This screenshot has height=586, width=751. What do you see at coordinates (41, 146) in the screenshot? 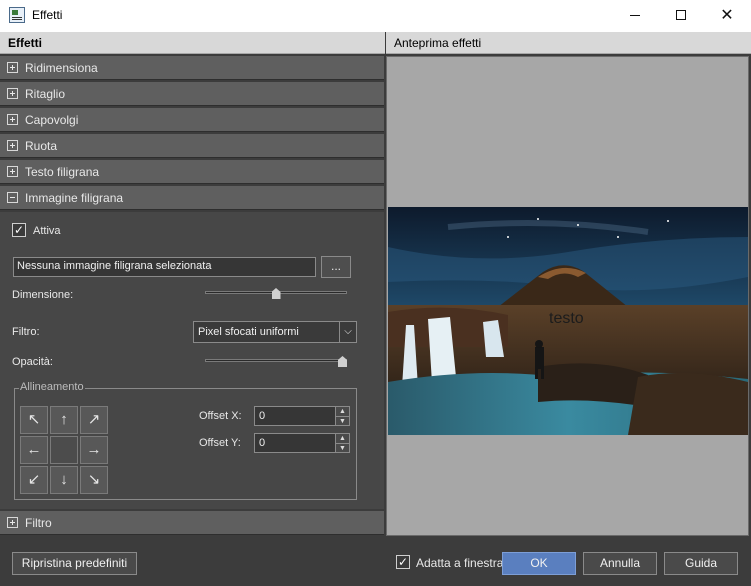
I see `section-label: Ruota` at bounding box center [41, 146].